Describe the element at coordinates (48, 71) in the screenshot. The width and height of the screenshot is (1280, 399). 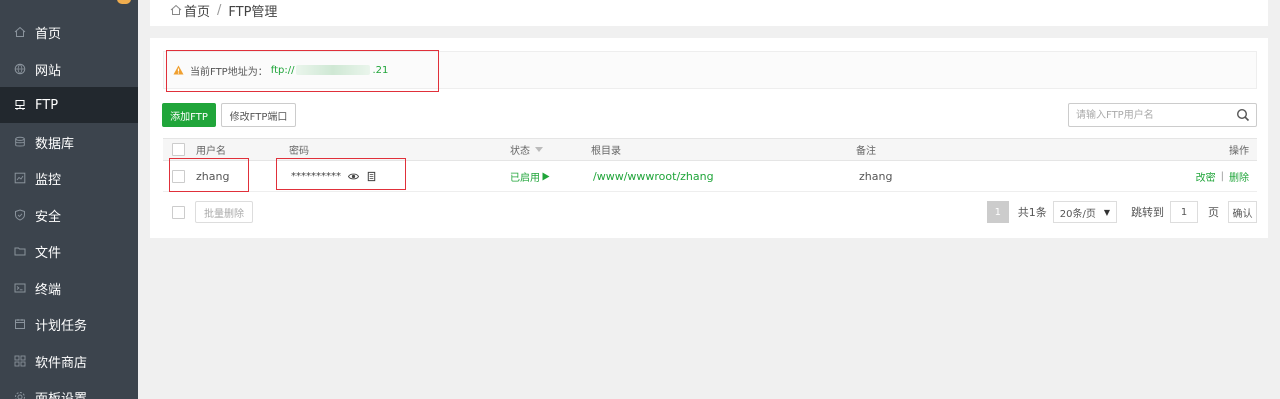
I see `sidebar-item-label: 网站` at that location.